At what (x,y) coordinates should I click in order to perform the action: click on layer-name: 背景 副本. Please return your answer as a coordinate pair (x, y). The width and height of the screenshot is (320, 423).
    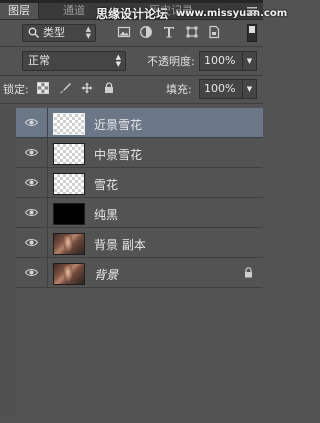
    Looking at the image, I should click on (120, 244).